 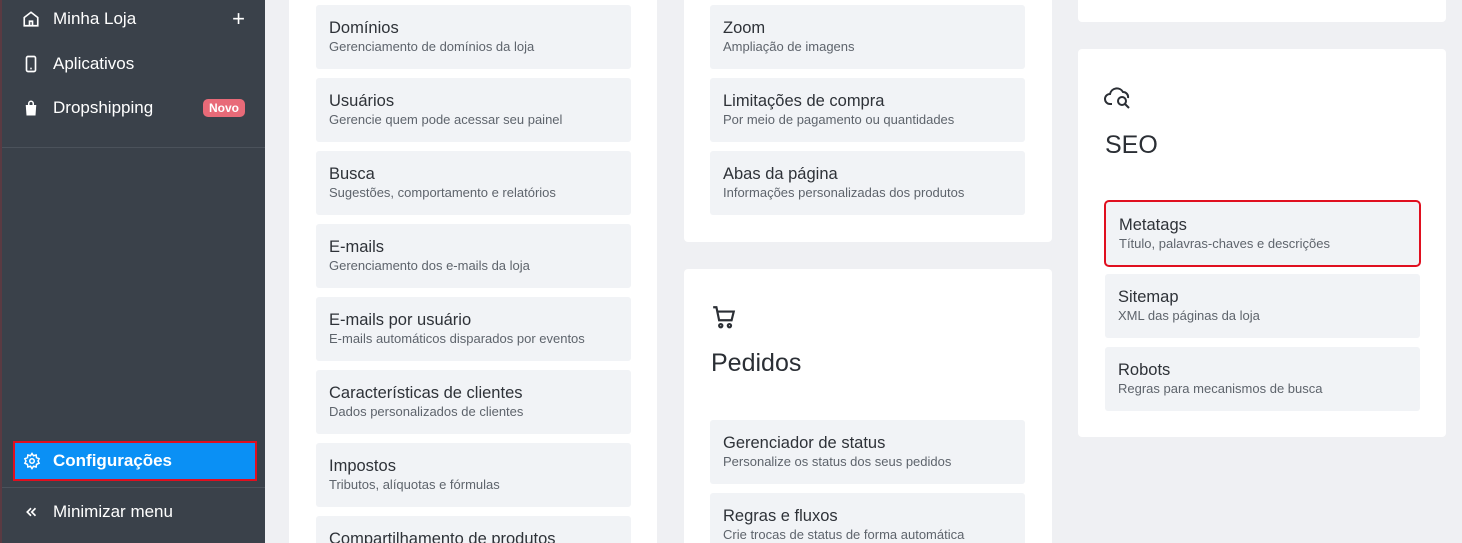 What do you see at coordinates (426, 411) in the screenshot?
I see `card-subtitle: Dados personalizados de clientes` at bounding box center [426, 411].